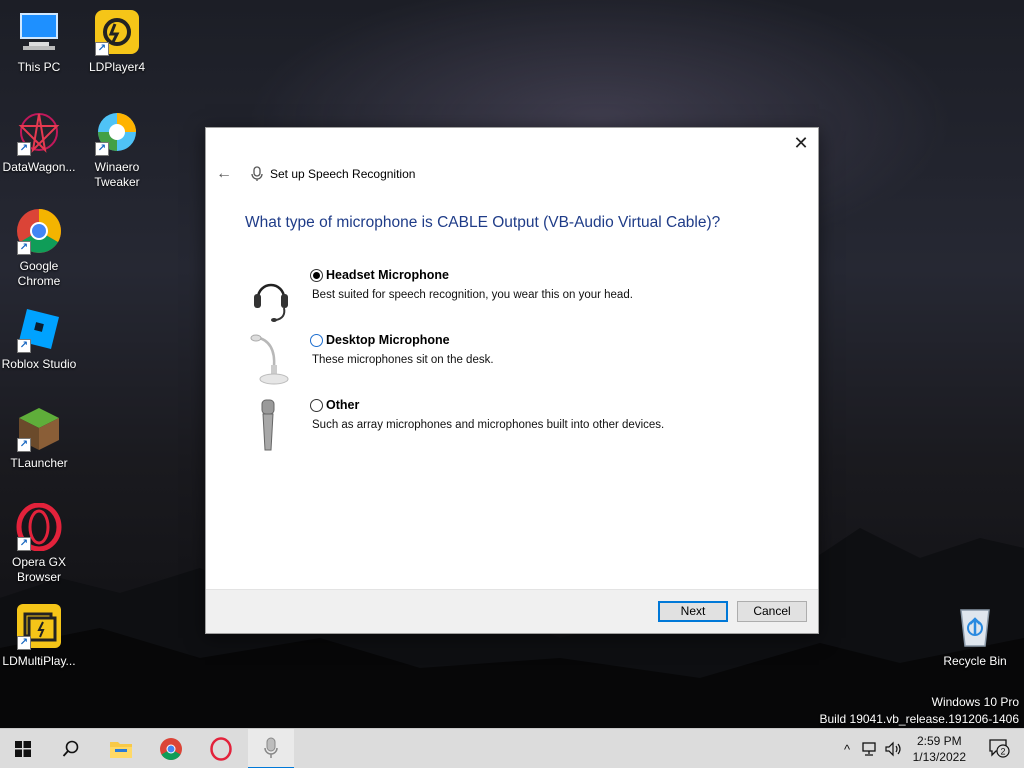  What do you see at coordinates (227, 174) in the screenshot?
I see `back-arrow-icon: ←` at bounding box center [227, 174].